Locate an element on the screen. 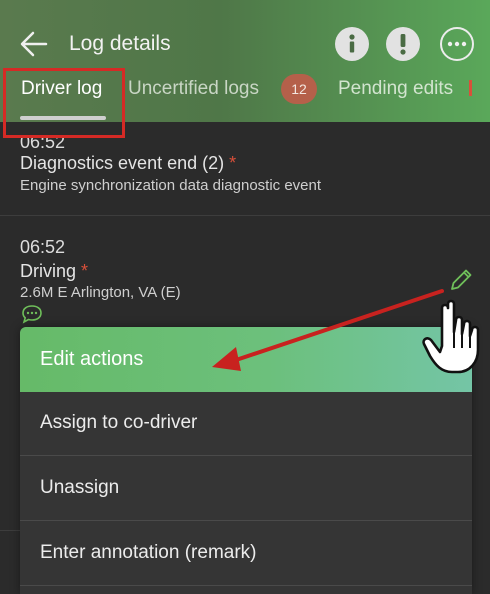  info-icon is located at coordinates (352, 43).